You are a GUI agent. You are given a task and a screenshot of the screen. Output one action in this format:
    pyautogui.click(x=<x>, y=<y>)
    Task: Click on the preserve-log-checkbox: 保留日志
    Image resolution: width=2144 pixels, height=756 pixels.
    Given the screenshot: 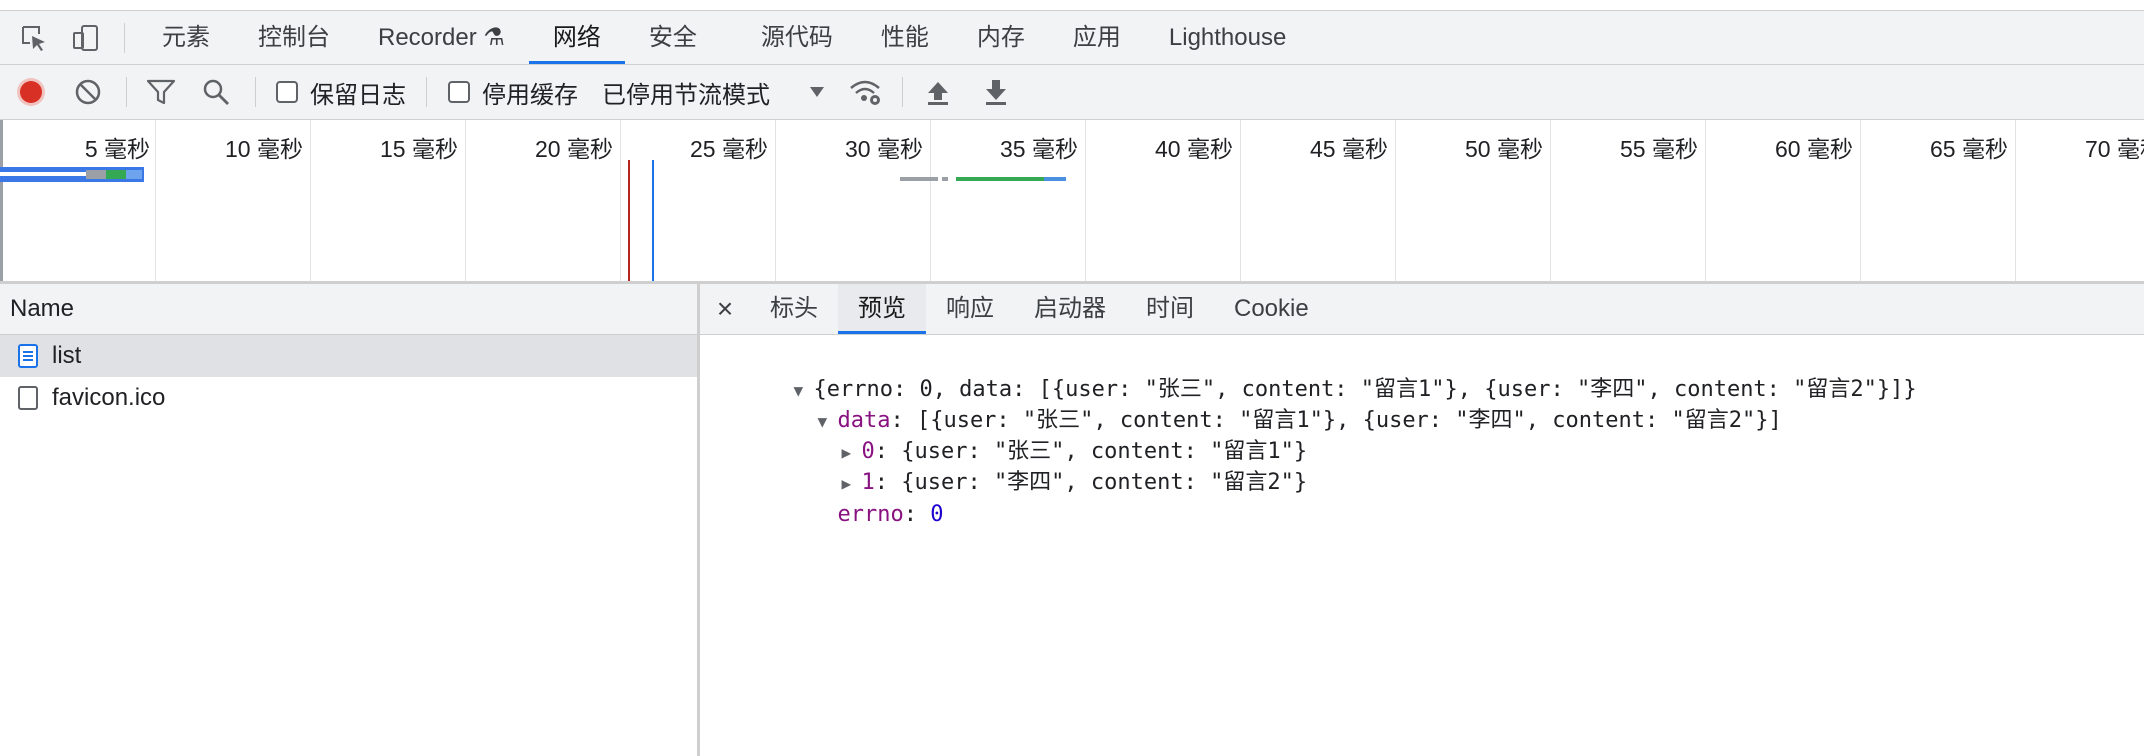 What is the action you would take?
    pyautogui.click(x=341, y=92)
    